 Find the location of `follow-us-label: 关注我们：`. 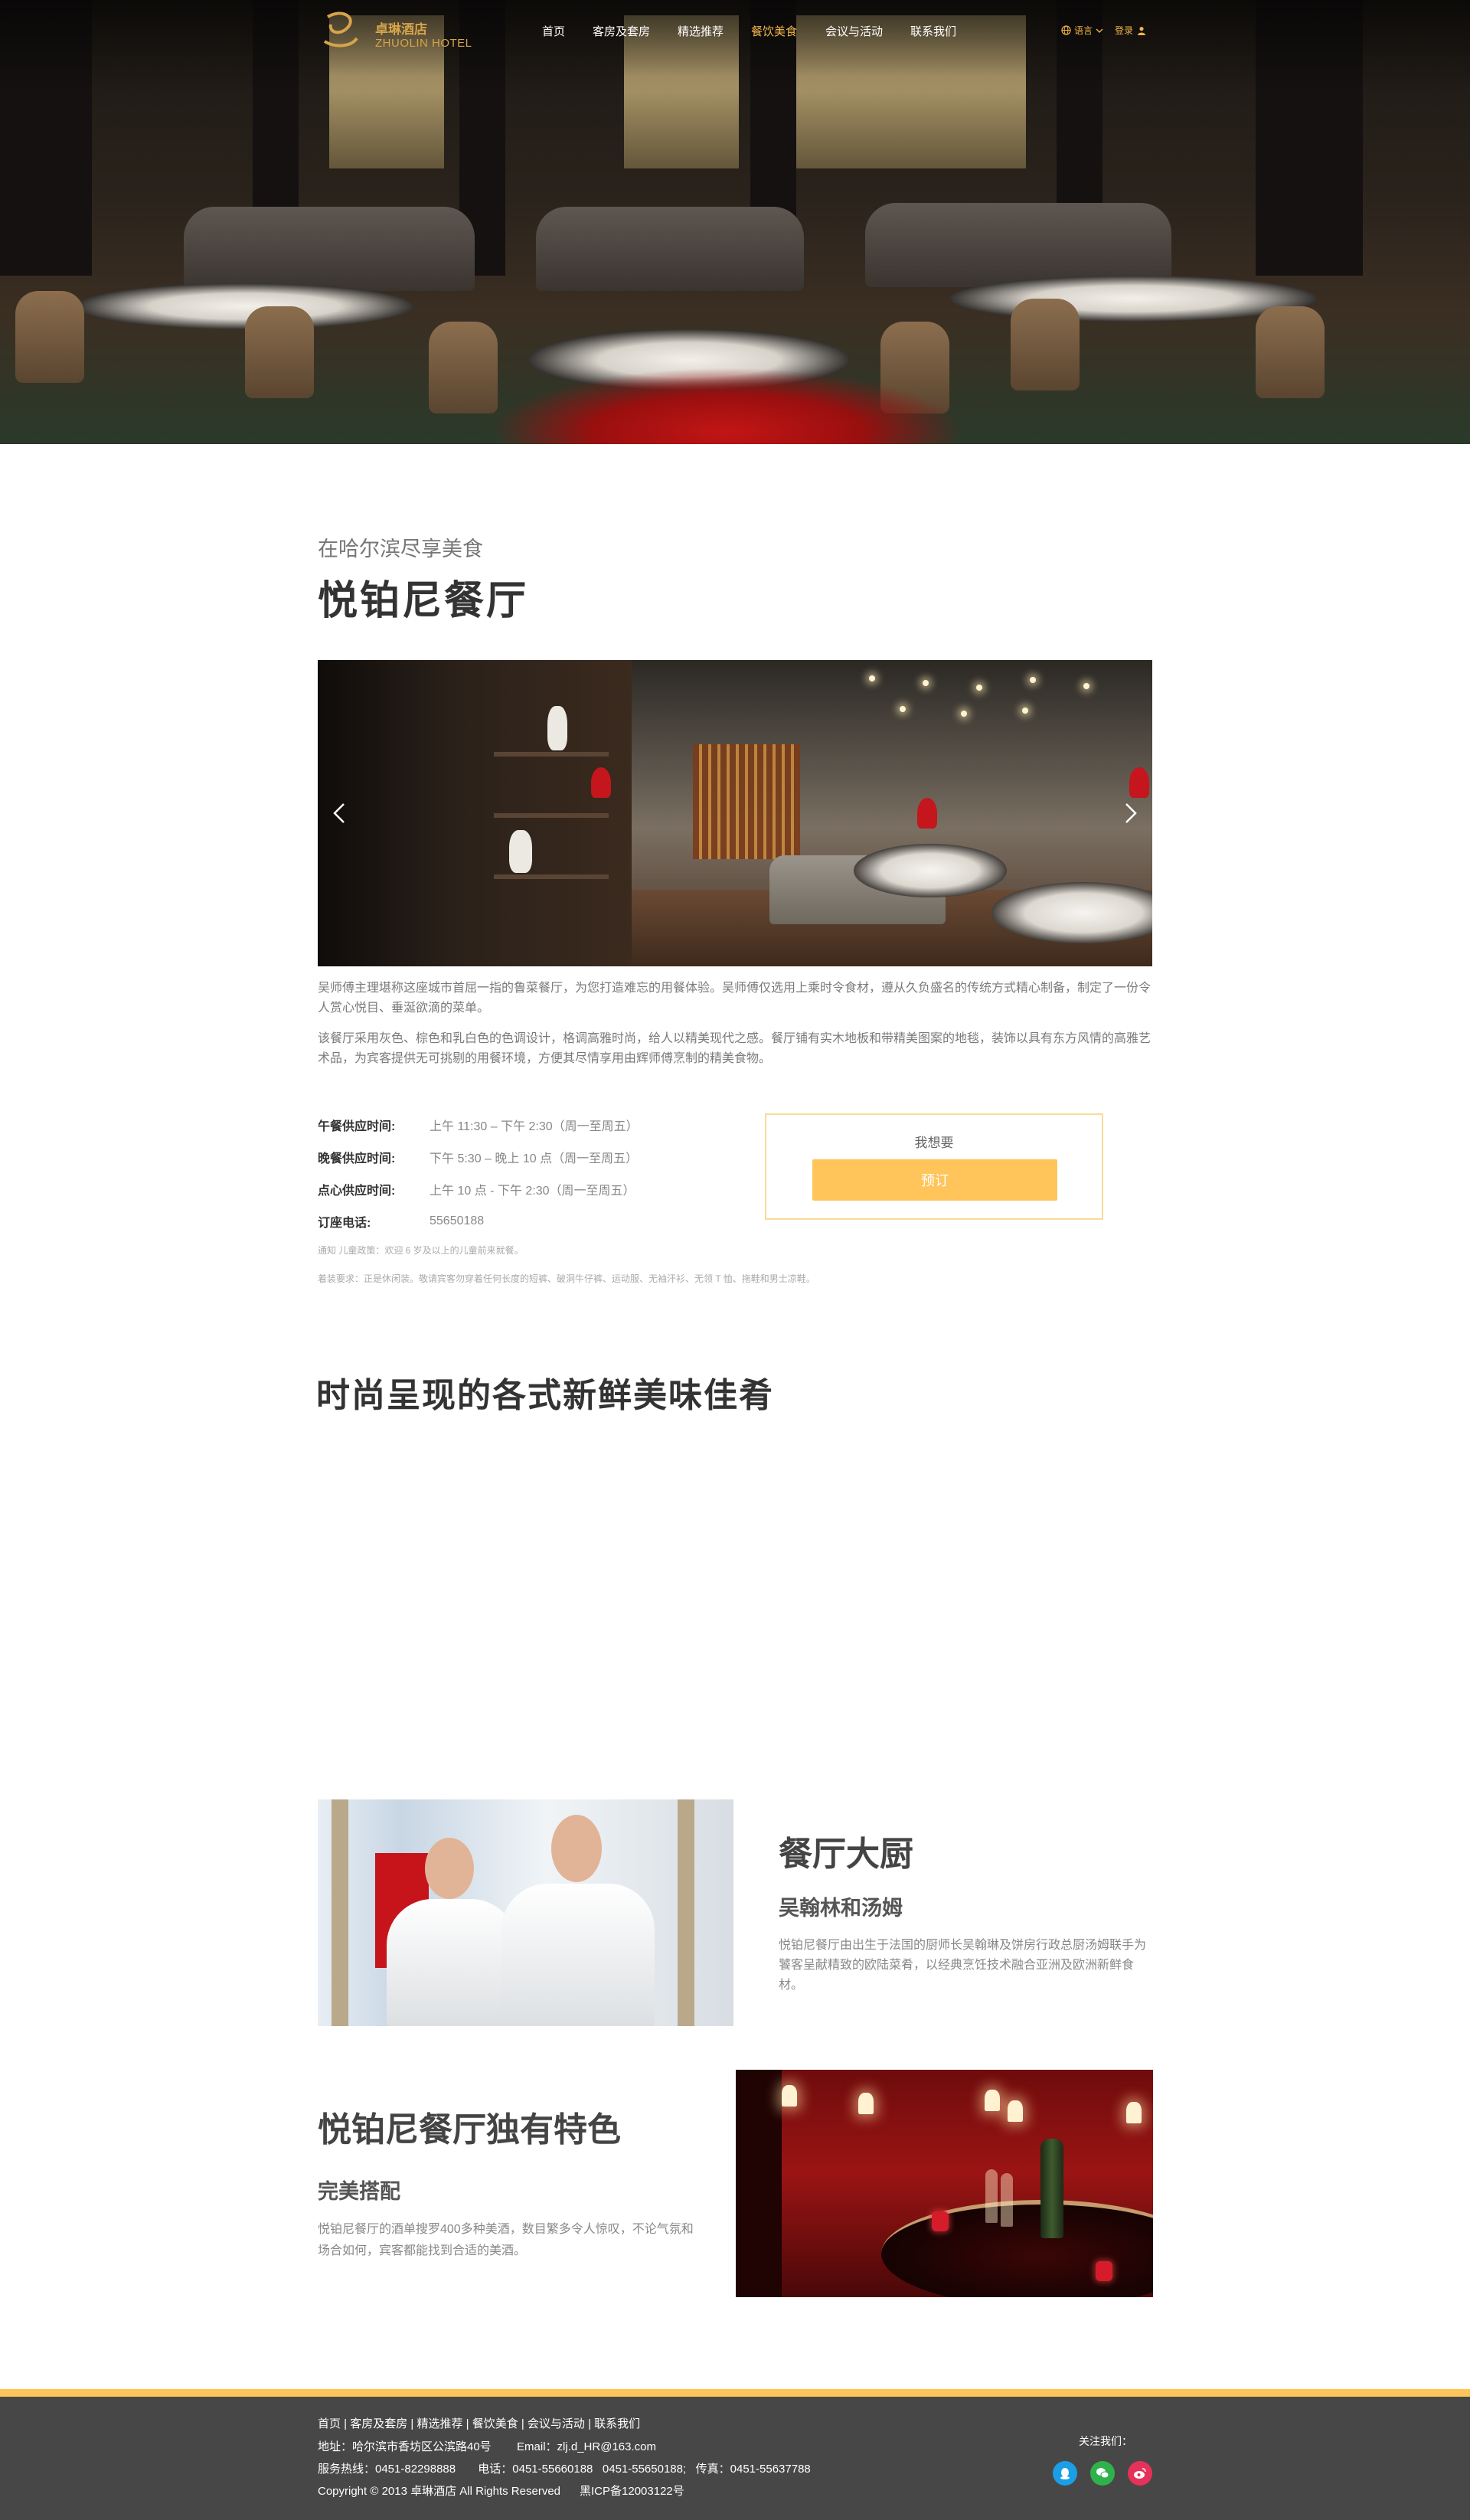

follow-us-label: 关注我们： is located at coordinates (1105, 2441).